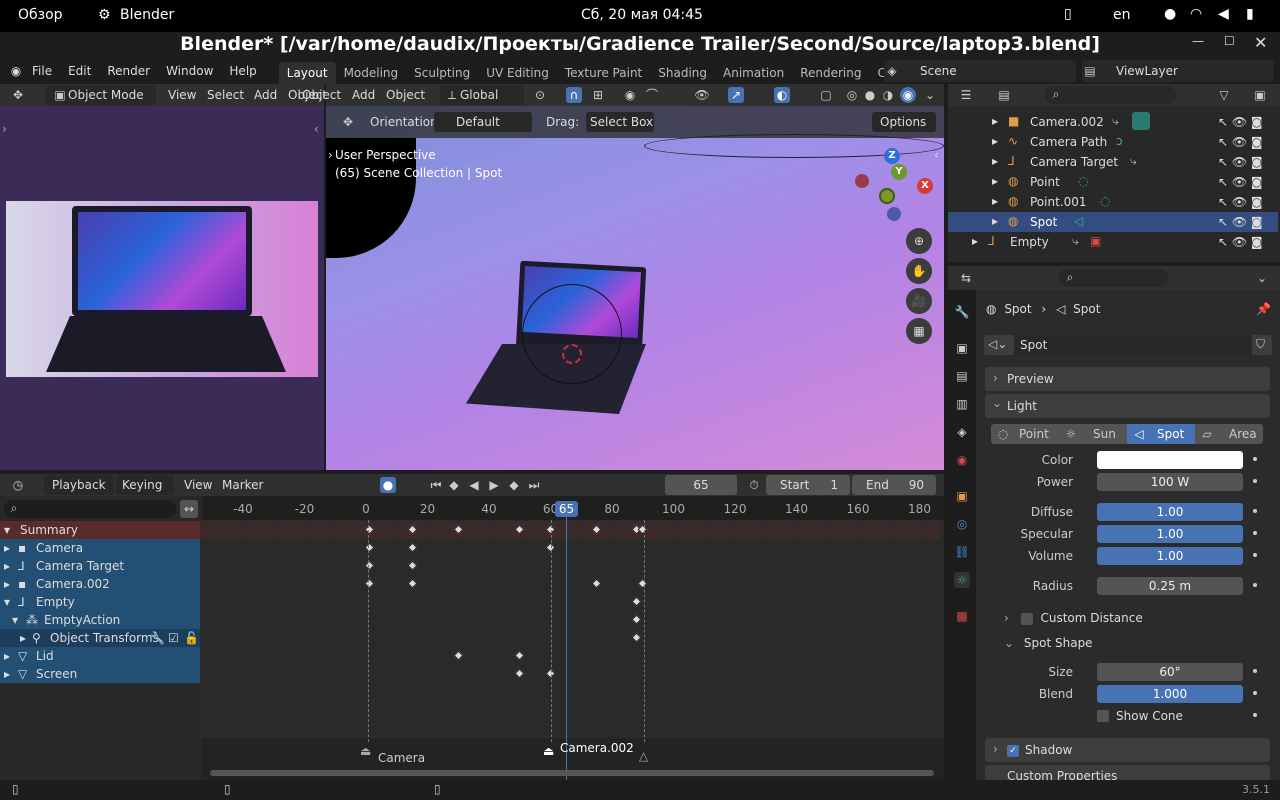 This screenshot has width=1280, height=800. I want to click on menu-view: View, so click(198, 485).